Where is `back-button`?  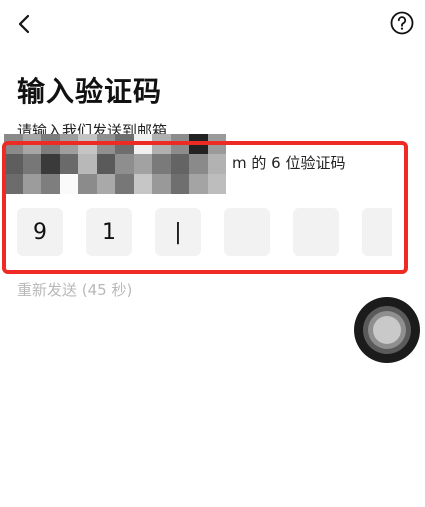
back-button is located at coordinates (24, 24).